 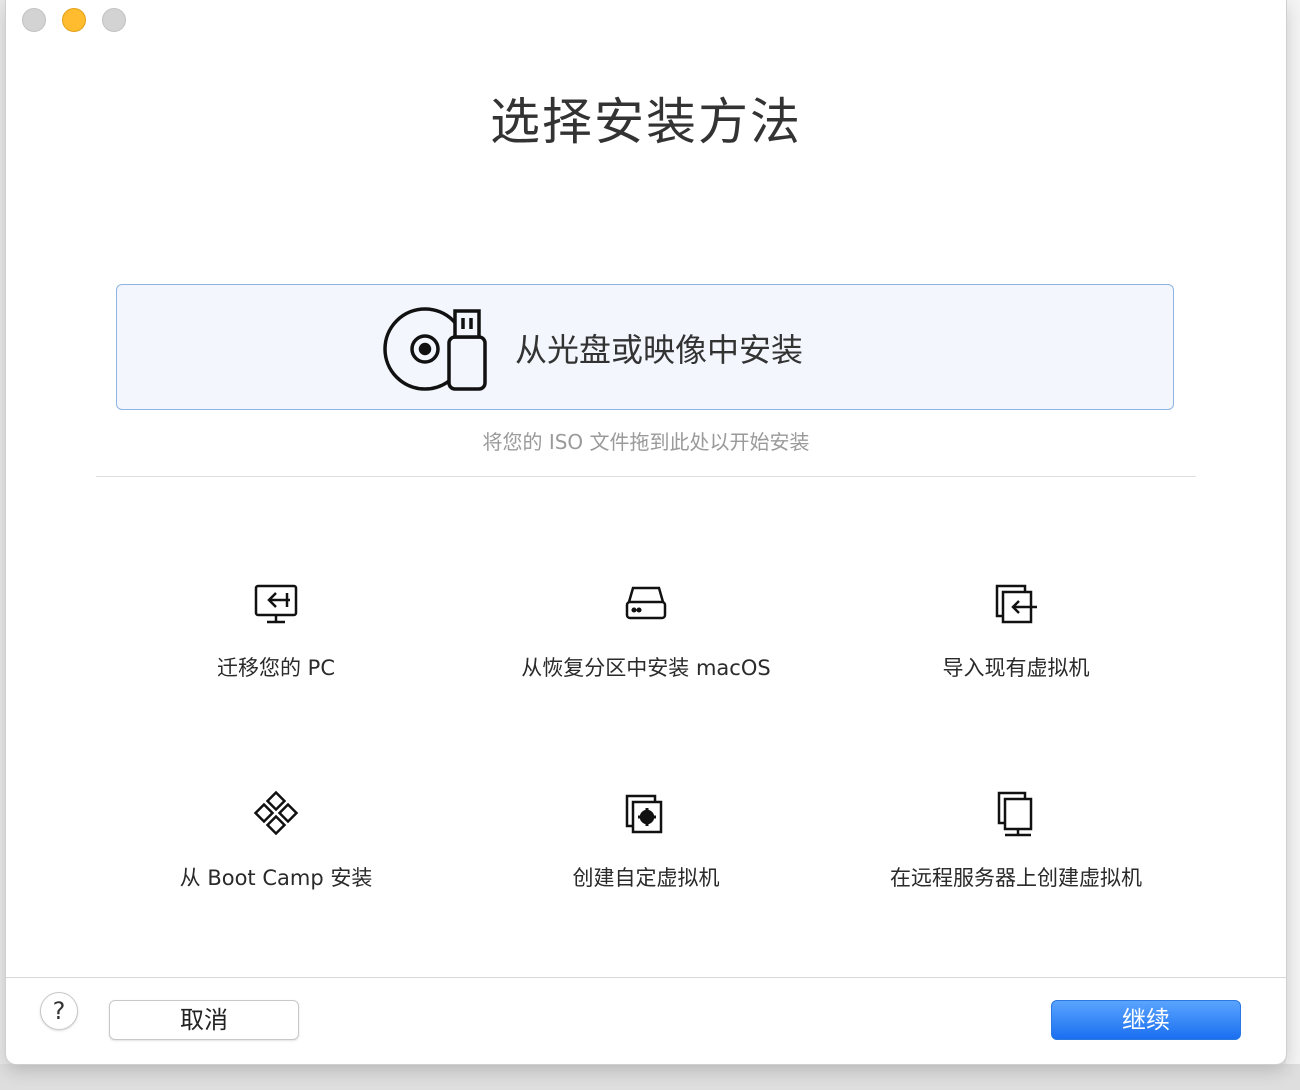 I want to click on help-button: ?, so click(x=59, y=1011).